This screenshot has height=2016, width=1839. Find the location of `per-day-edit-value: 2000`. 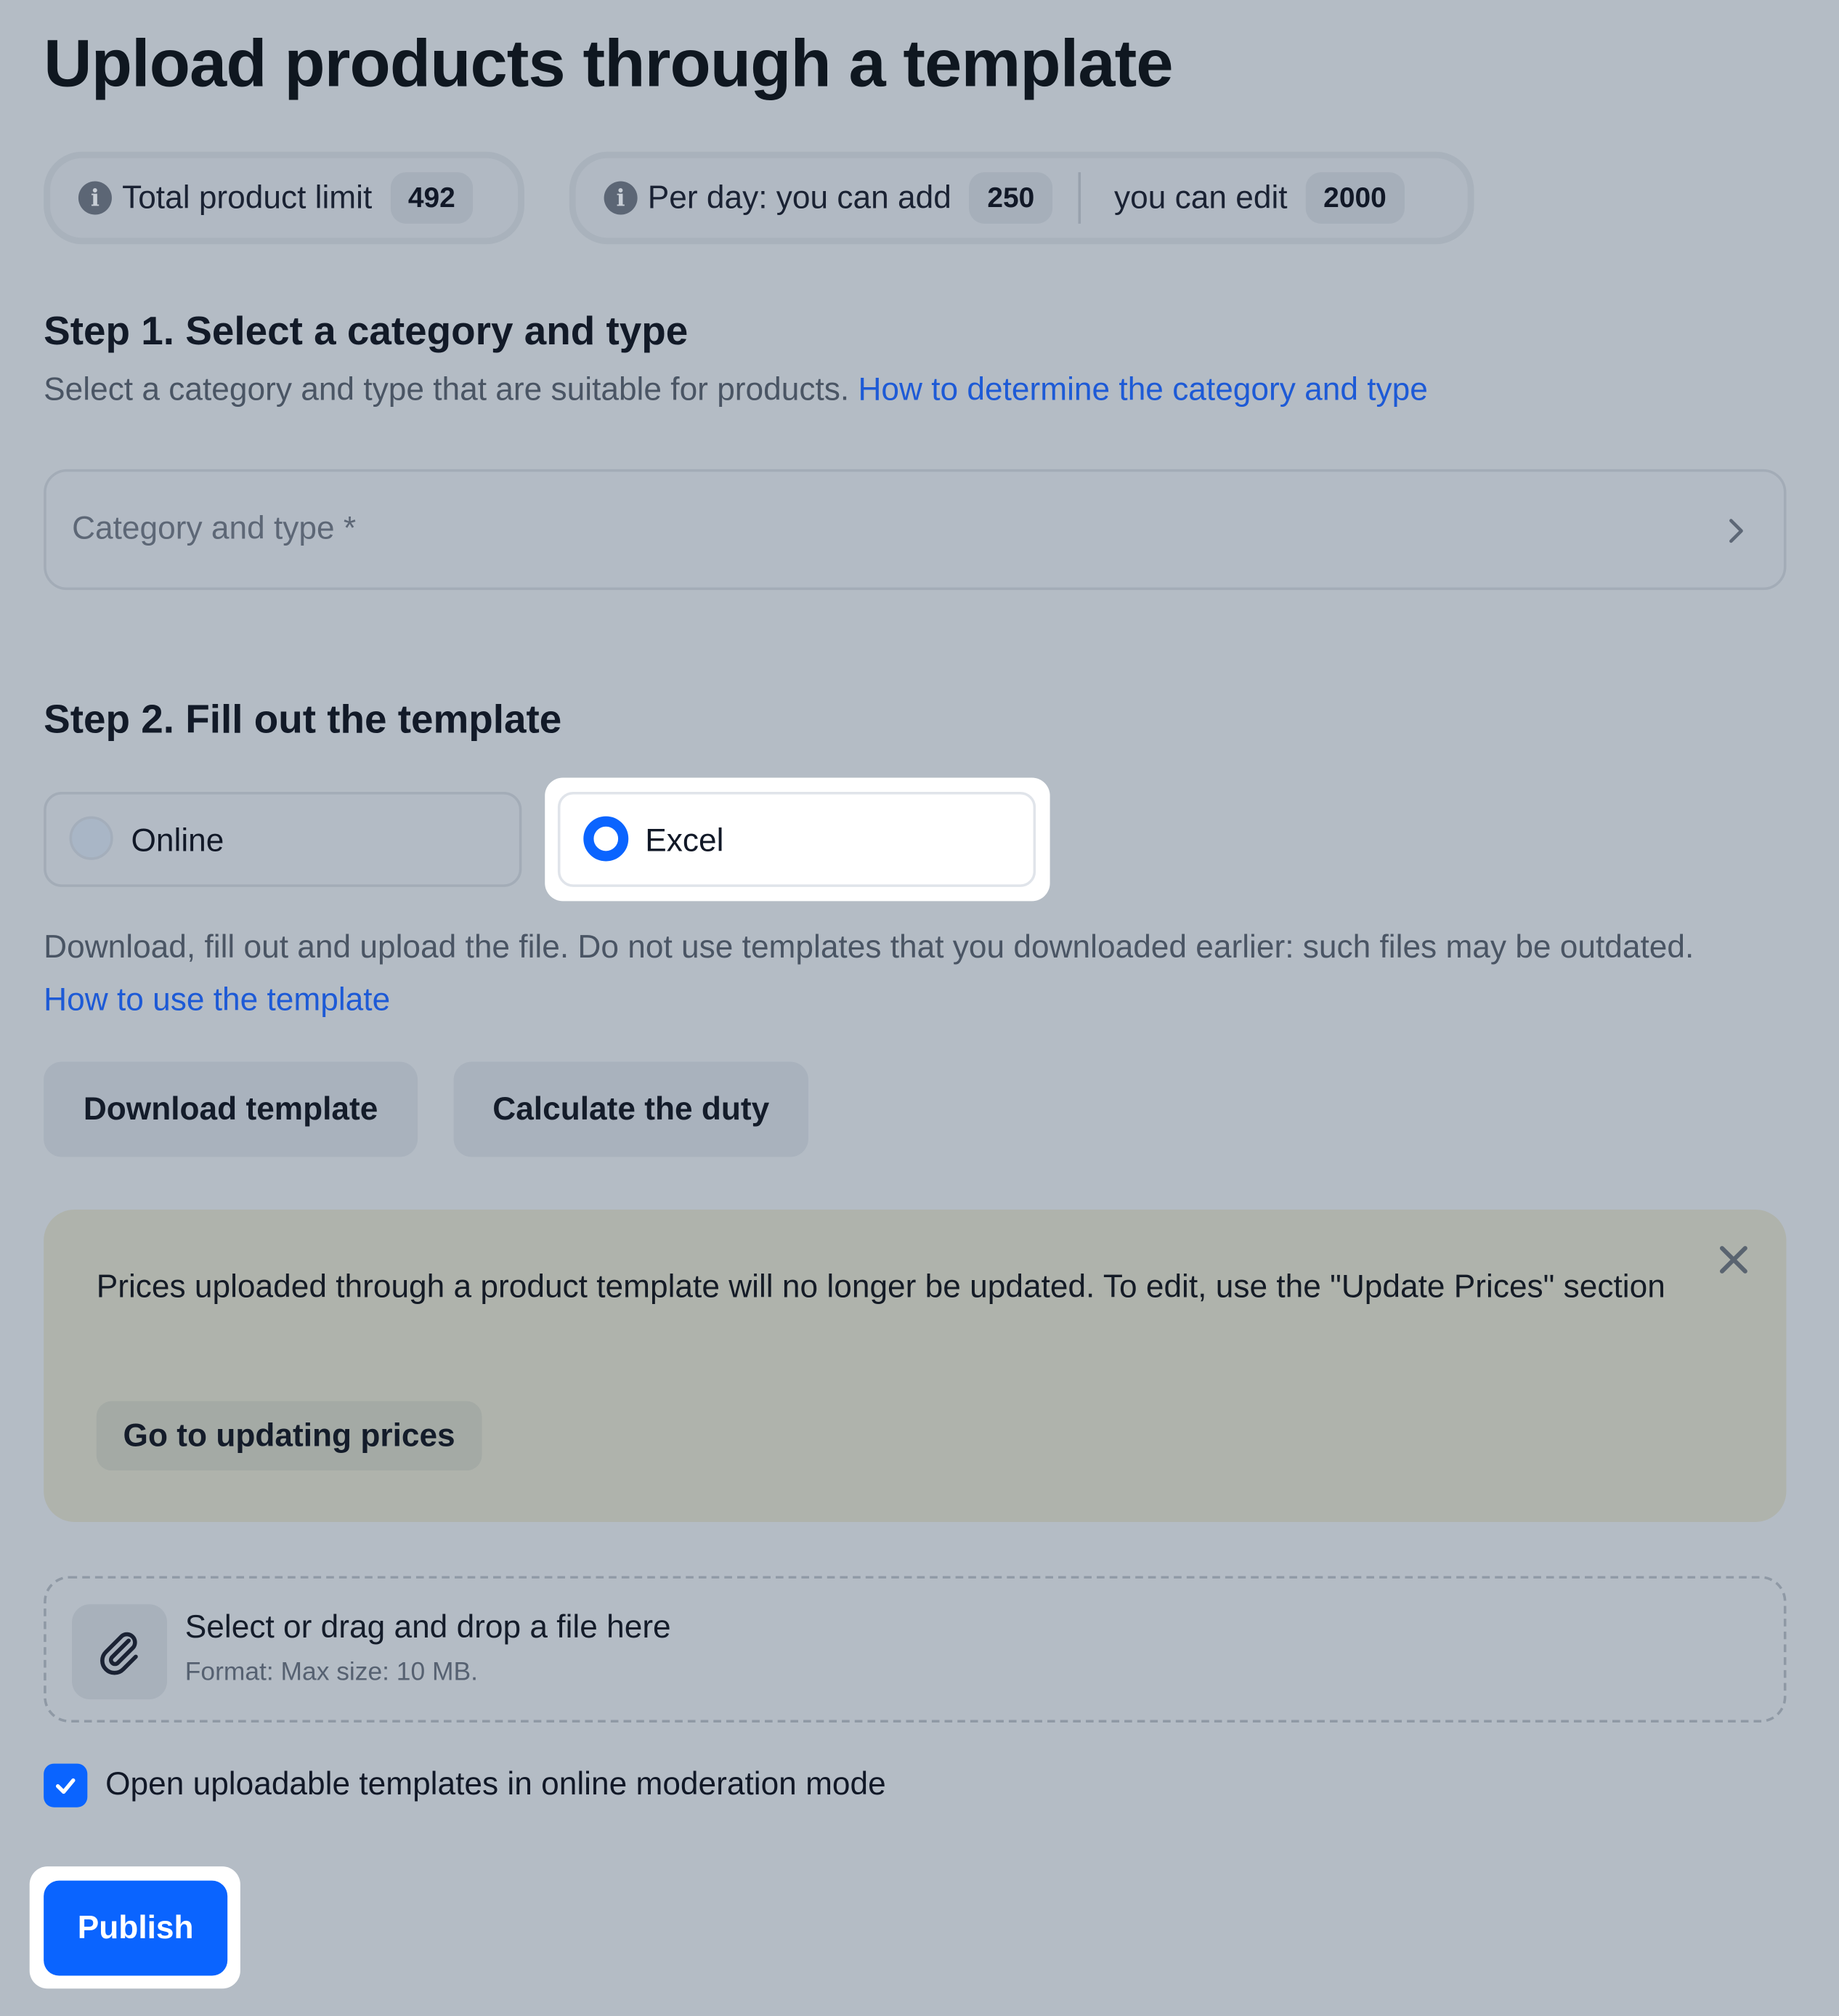

per-day-edit-value: 2000 is located at coordinates (1355, 198).